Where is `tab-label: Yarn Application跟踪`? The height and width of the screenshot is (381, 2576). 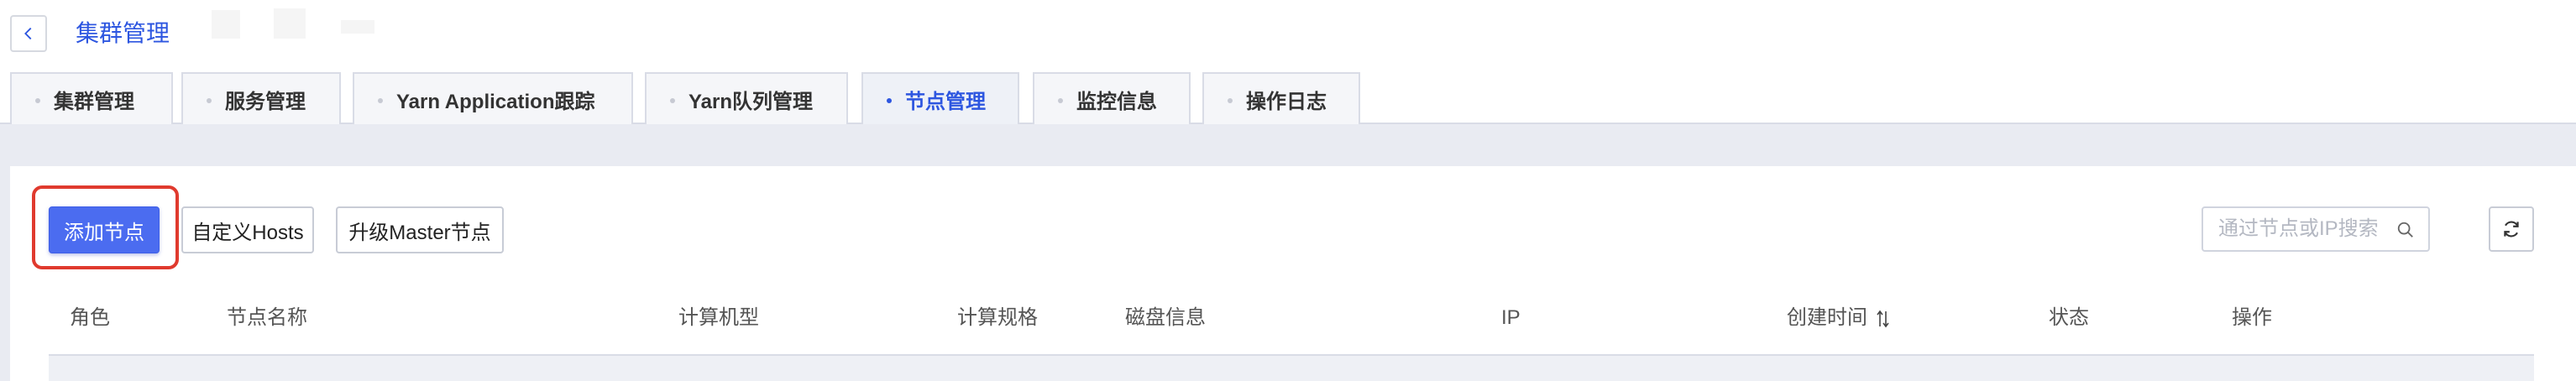
tab-label: Yarn Application跟踪 is located at coordinates (496, 101).